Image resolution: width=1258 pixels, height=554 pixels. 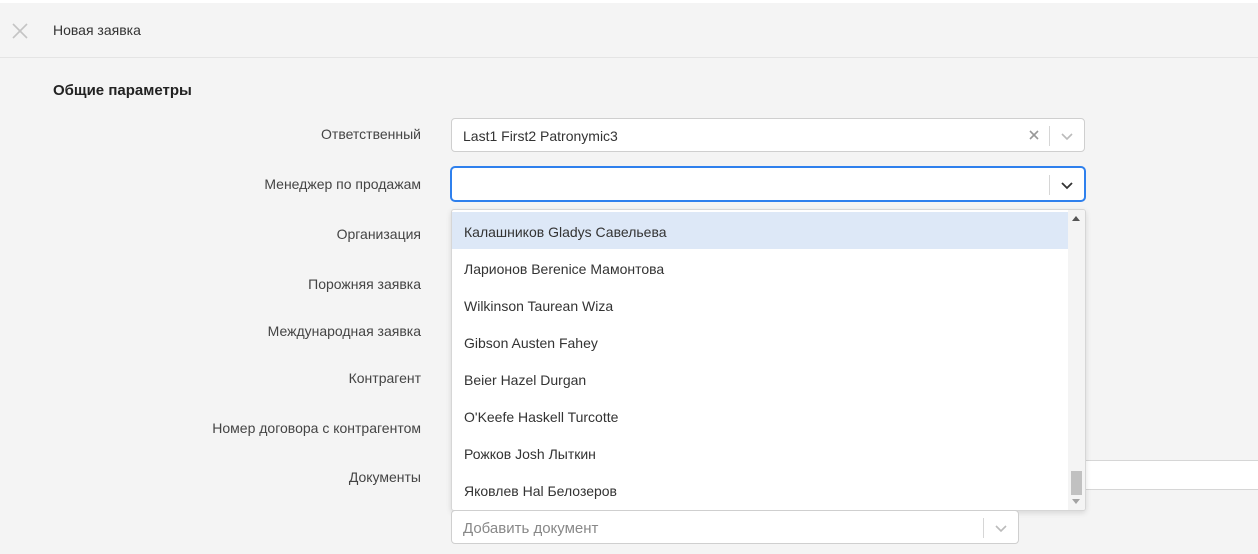 What do you see at coordinates (760, 415) in the screenshot?
I see `dropdown-option: O'Keefe Haskell Turcotte` at bounding box center [760, 415].